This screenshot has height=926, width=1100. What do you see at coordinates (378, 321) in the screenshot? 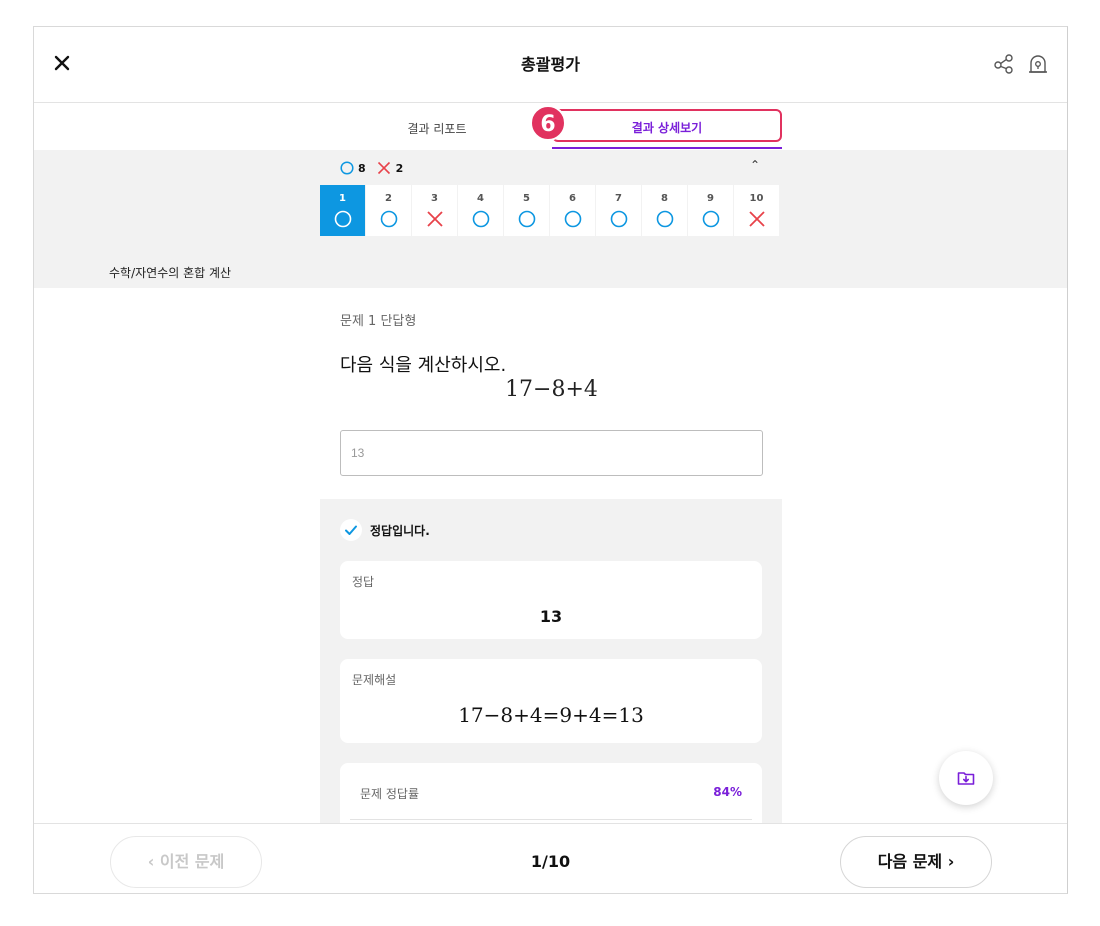
I see `question-type: 문제 1 단답형` at bounding box center [378, 321].